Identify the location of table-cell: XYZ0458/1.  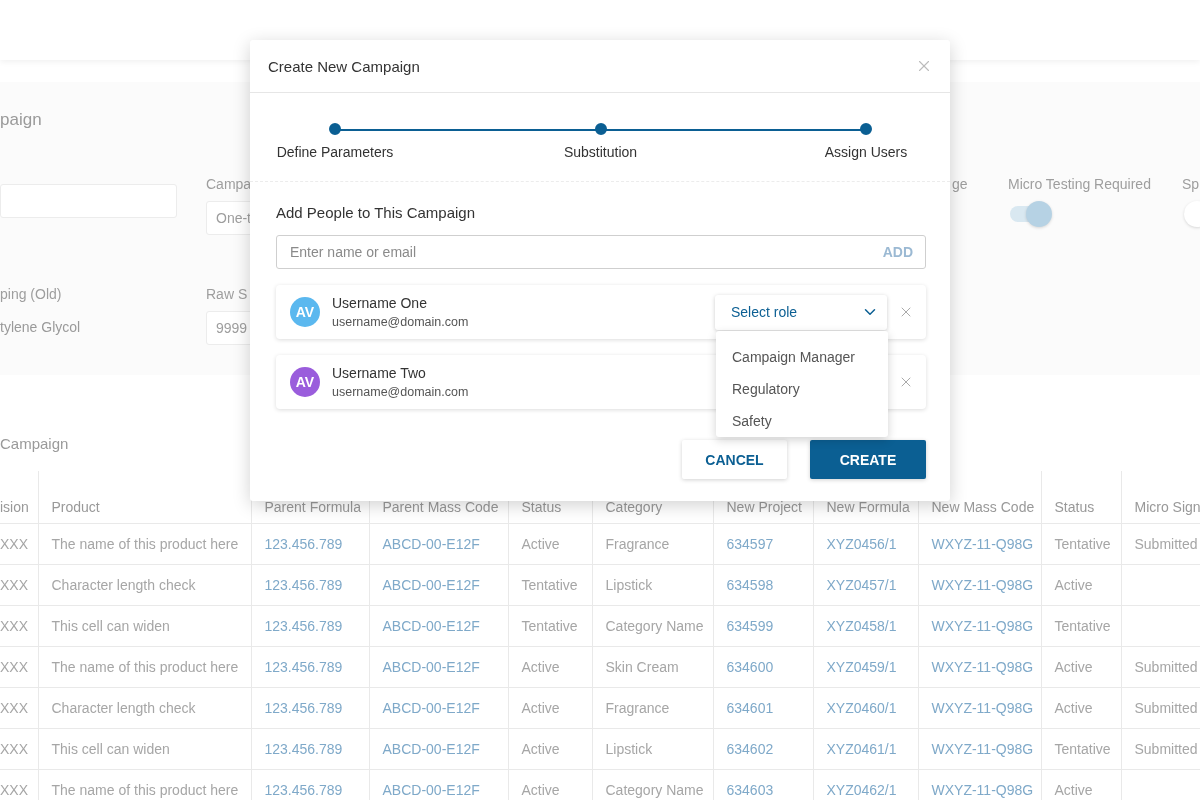
(865, 625).